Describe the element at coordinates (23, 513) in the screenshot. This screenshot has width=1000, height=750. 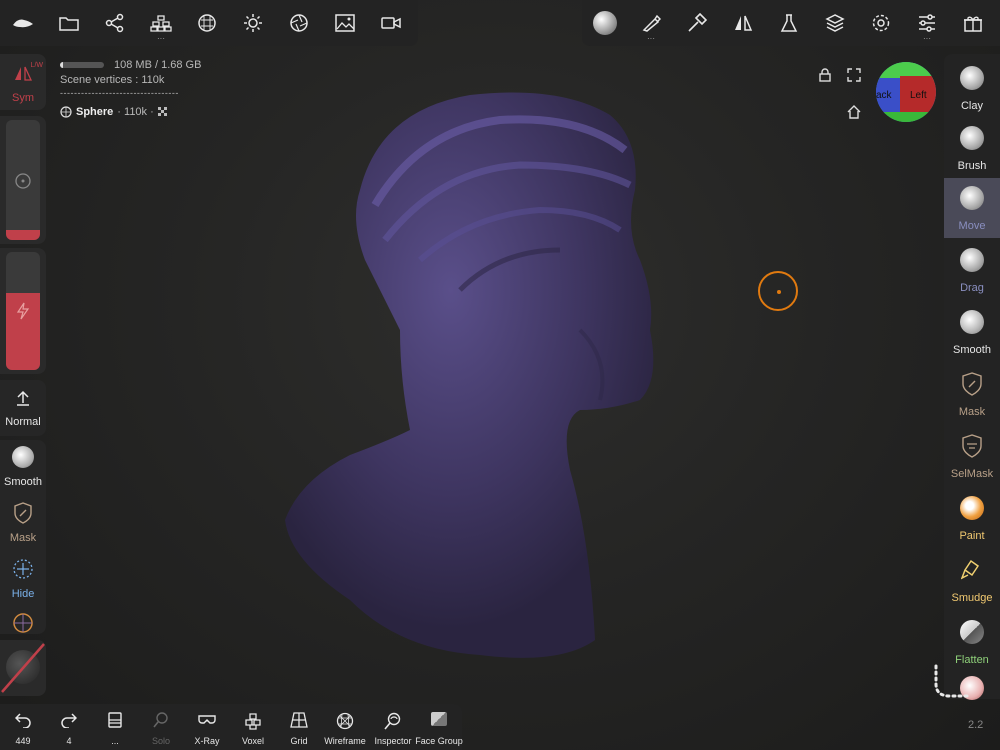
I see `mask-shield-icon` at that location.